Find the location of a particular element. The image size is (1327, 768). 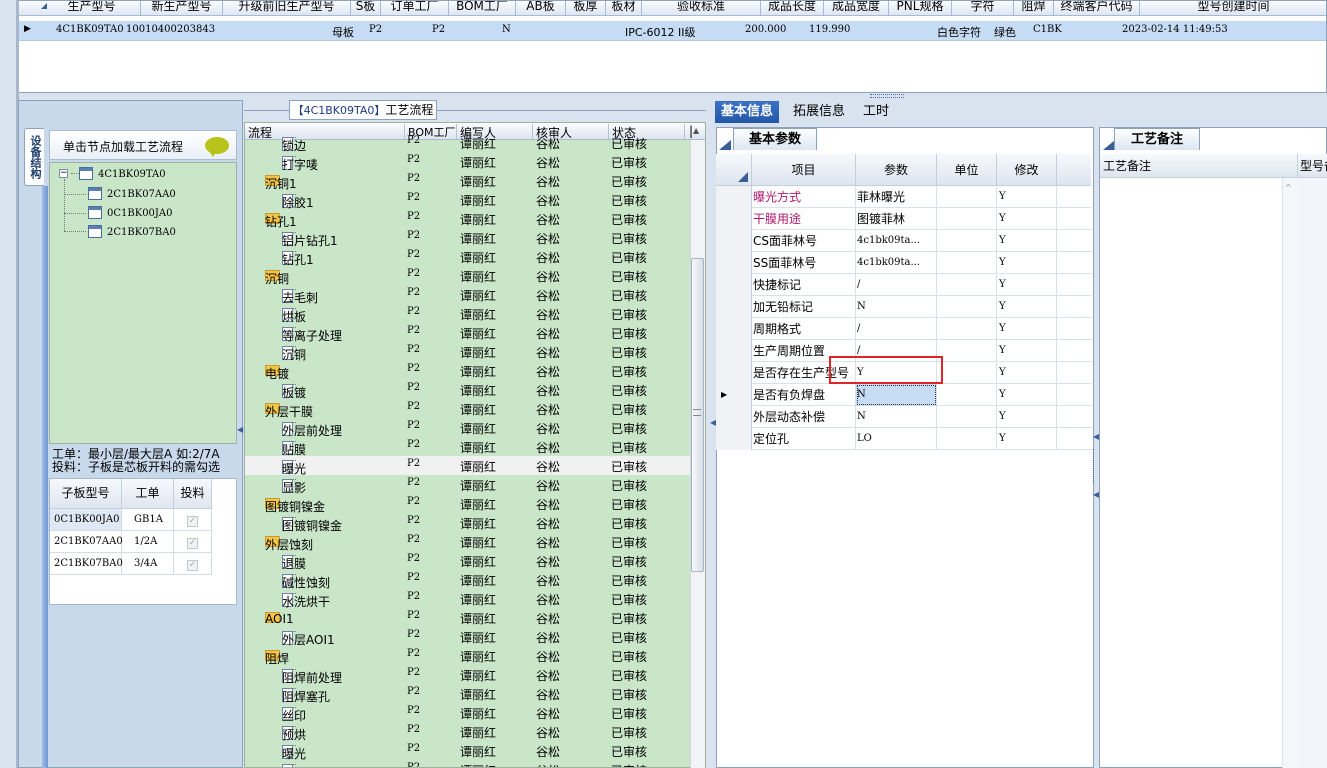

process-row: 阻焊塞孔 P2 谭丽红 谷松 已审核 is located at coordinates (468, 694).